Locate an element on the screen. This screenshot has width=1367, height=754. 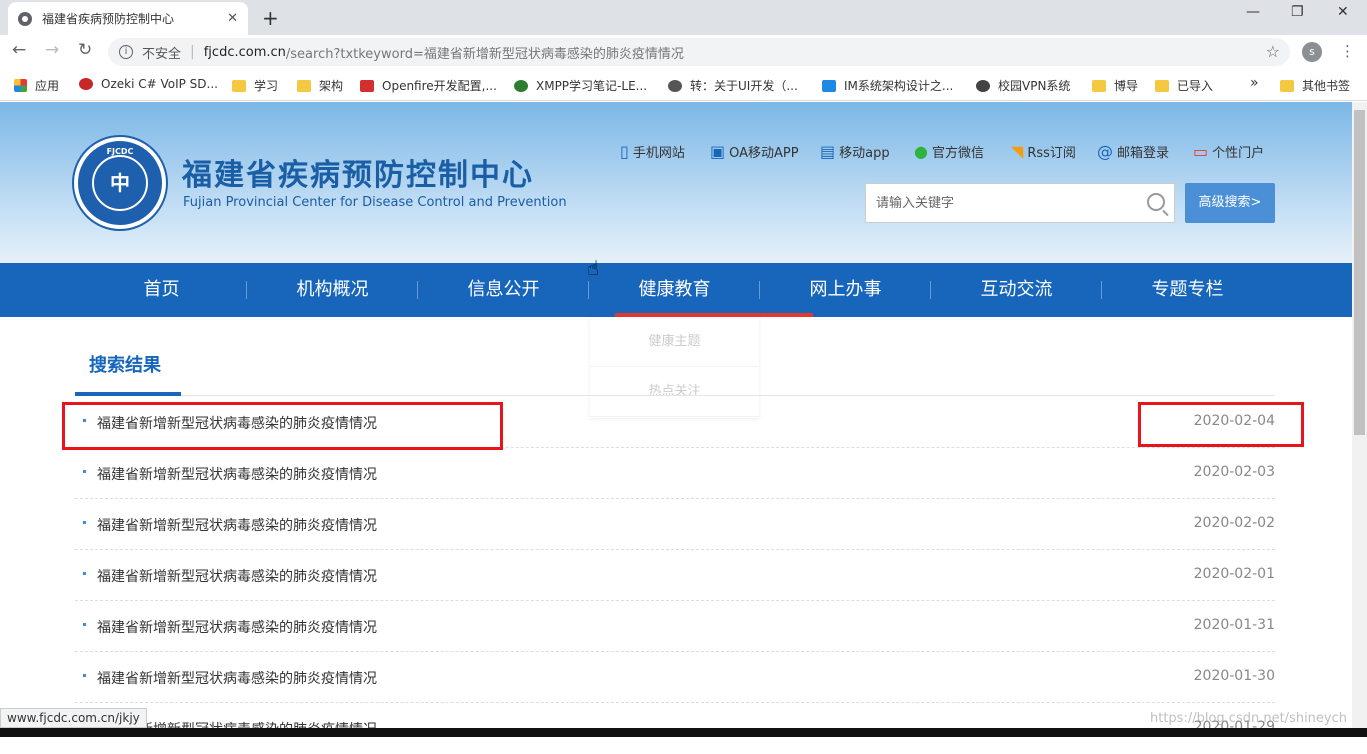
at-mail-icon: @ is located at coordinates (1105, 151).